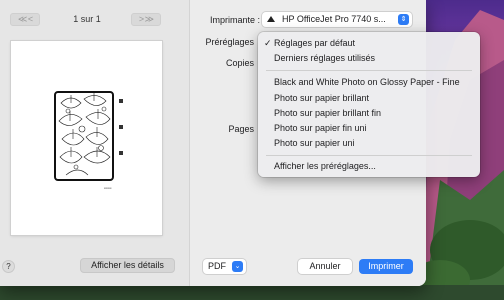 The image size is (504, 300). I want to click on pdf-menu-button: PDF ⌄, so click(224, 266).